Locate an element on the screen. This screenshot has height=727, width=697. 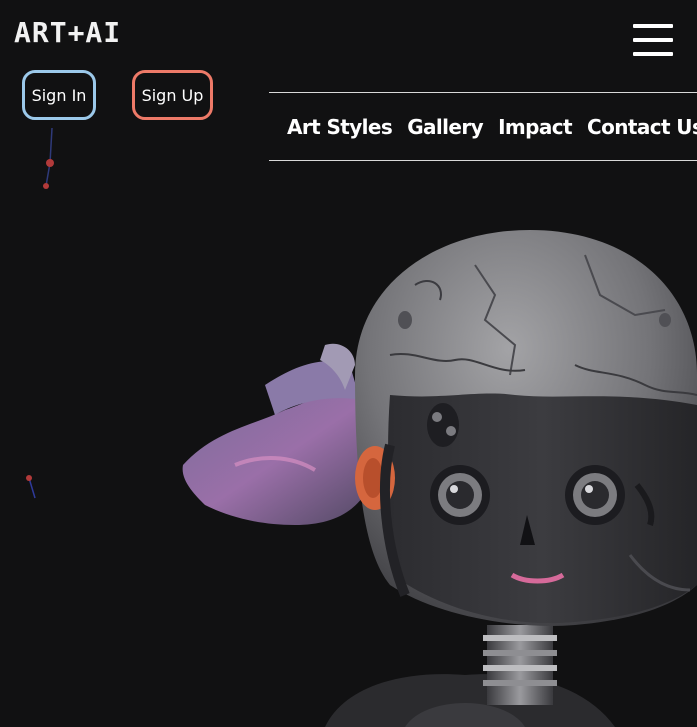
menu-bar-bottom is located at coordinates (653, 54).